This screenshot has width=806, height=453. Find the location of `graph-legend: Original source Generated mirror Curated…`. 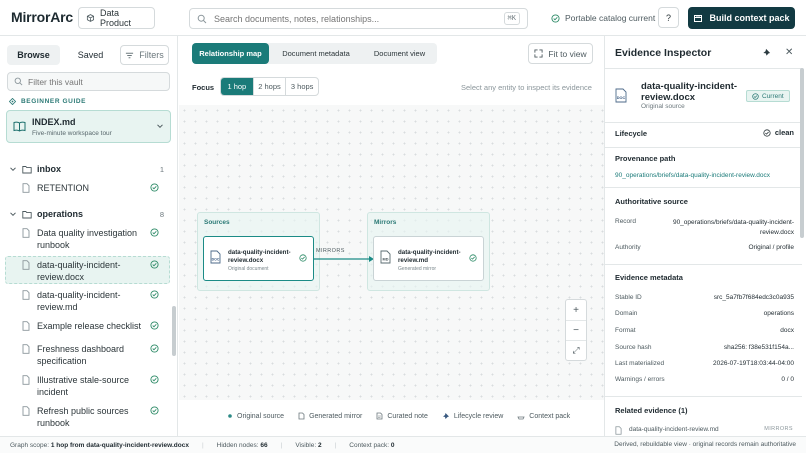

graph-legend: Original source Generated mirror Curated… is located at coordinates (398, 416).